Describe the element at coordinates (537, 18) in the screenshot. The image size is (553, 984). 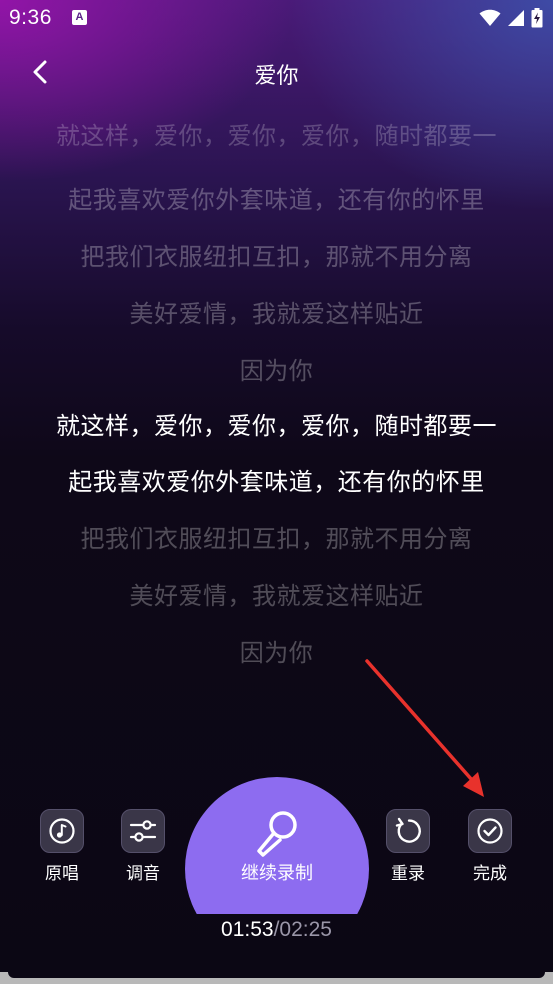
I see `battery-icon` at that location.